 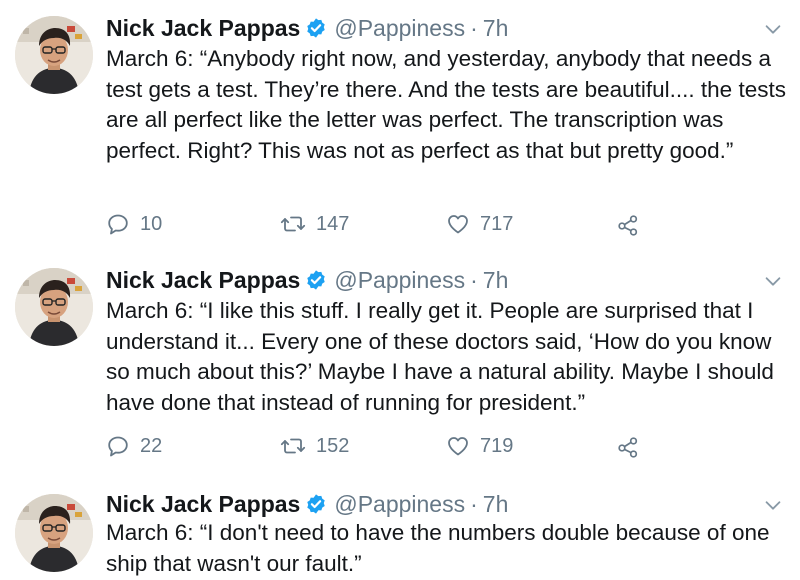 I want to click on reply-count: 22, so click(x=151, y=445).